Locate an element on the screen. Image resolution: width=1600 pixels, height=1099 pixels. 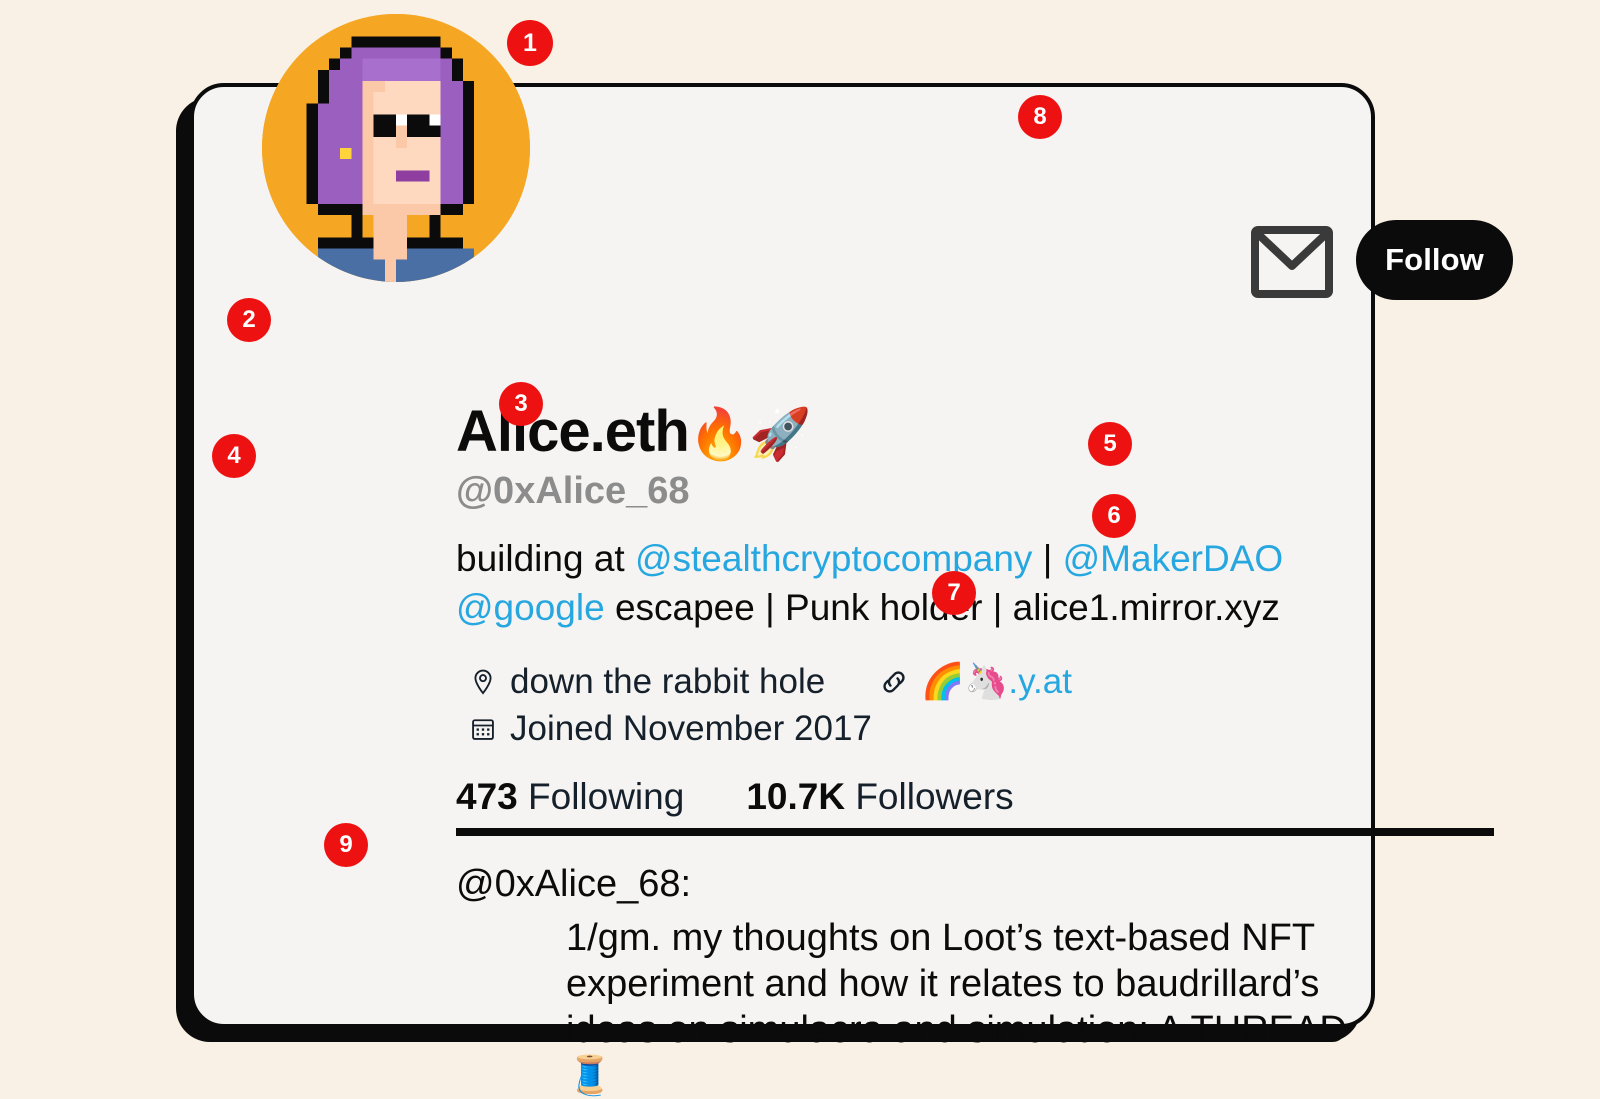
bio-mention-google: @google is located at coordinates (530, 607).